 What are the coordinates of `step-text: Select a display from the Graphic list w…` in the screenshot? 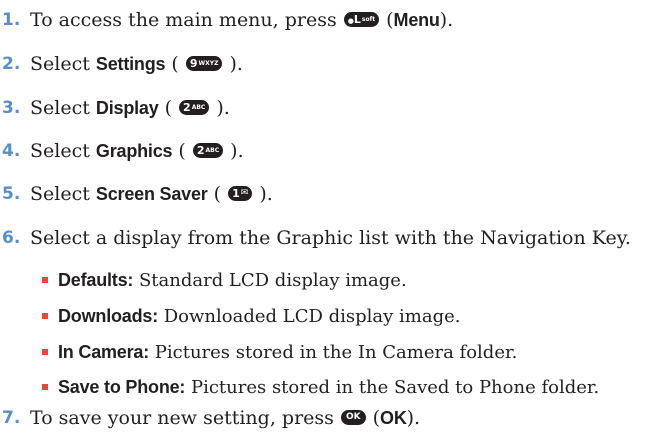 It's located at (330, 238).